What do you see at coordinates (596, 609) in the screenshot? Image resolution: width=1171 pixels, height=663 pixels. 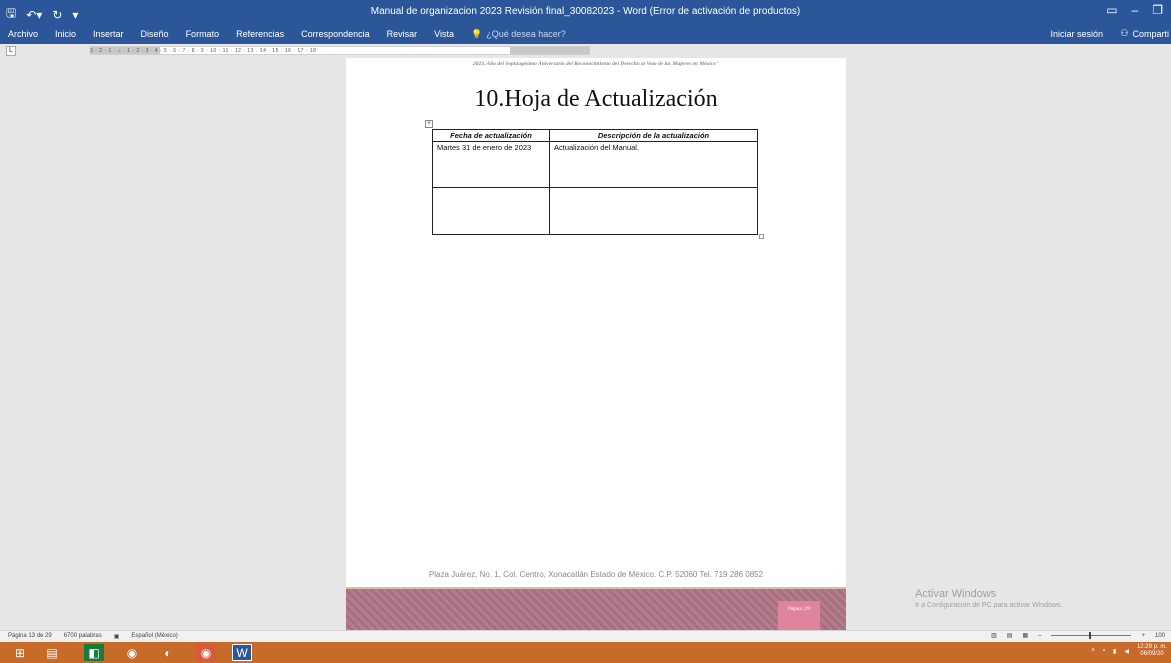 I see `footer-band: Página | 29` at bounding box center [596, 609].